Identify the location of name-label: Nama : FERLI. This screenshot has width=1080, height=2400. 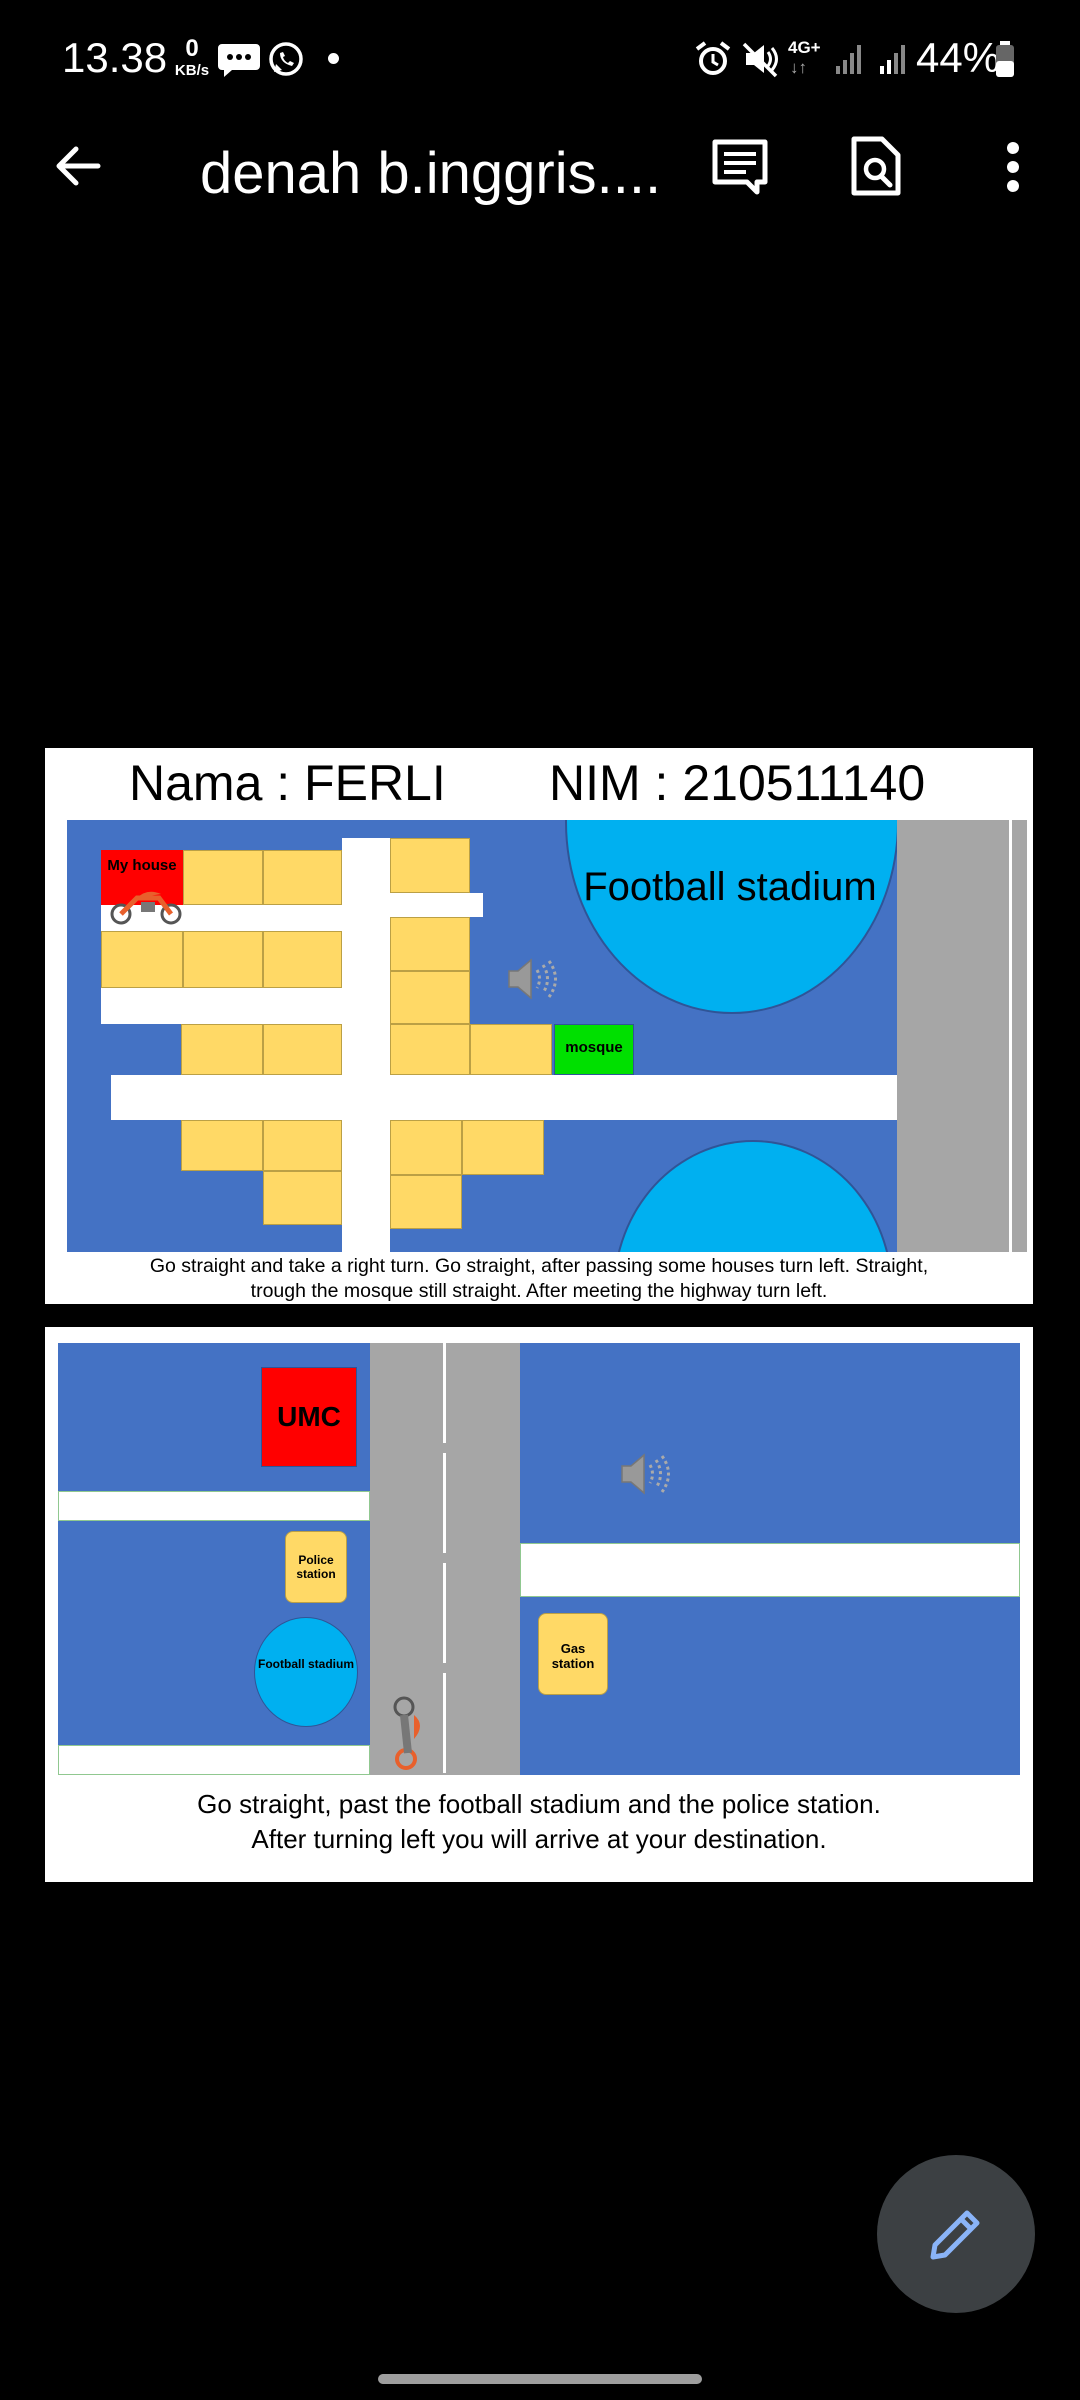
(287, 783).